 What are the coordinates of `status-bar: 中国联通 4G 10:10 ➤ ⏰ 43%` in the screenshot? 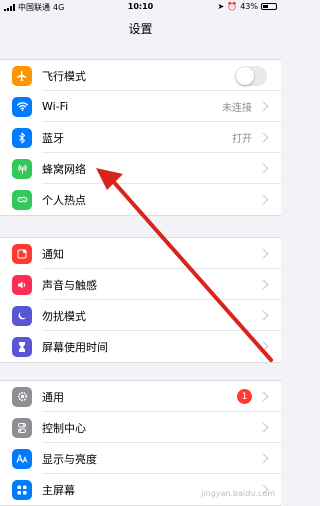 It's located at (140, 7).